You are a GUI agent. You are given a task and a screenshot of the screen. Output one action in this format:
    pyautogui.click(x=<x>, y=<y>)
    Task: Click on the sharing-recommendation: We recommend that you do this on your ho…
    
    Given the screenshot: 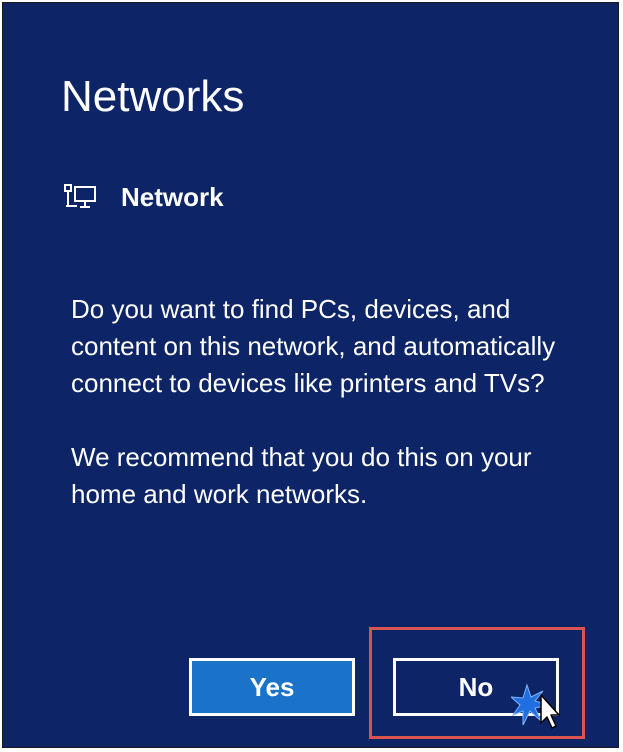 What is the action you would take?
    pyautogui.click(x=301, y=475)
    